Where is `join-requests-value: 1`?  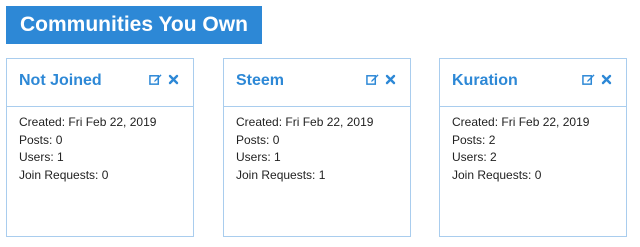
join-requests-value: 1 is located at coordinates (322, 174).